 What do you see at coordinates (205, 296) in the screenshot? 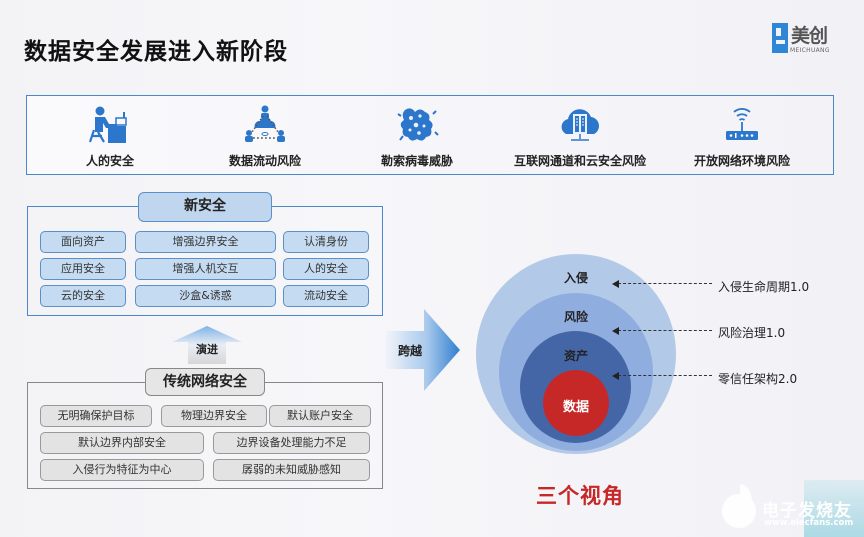
I see `new-security-item: 沙盒&诱惑` at bounding box center [205, 296].